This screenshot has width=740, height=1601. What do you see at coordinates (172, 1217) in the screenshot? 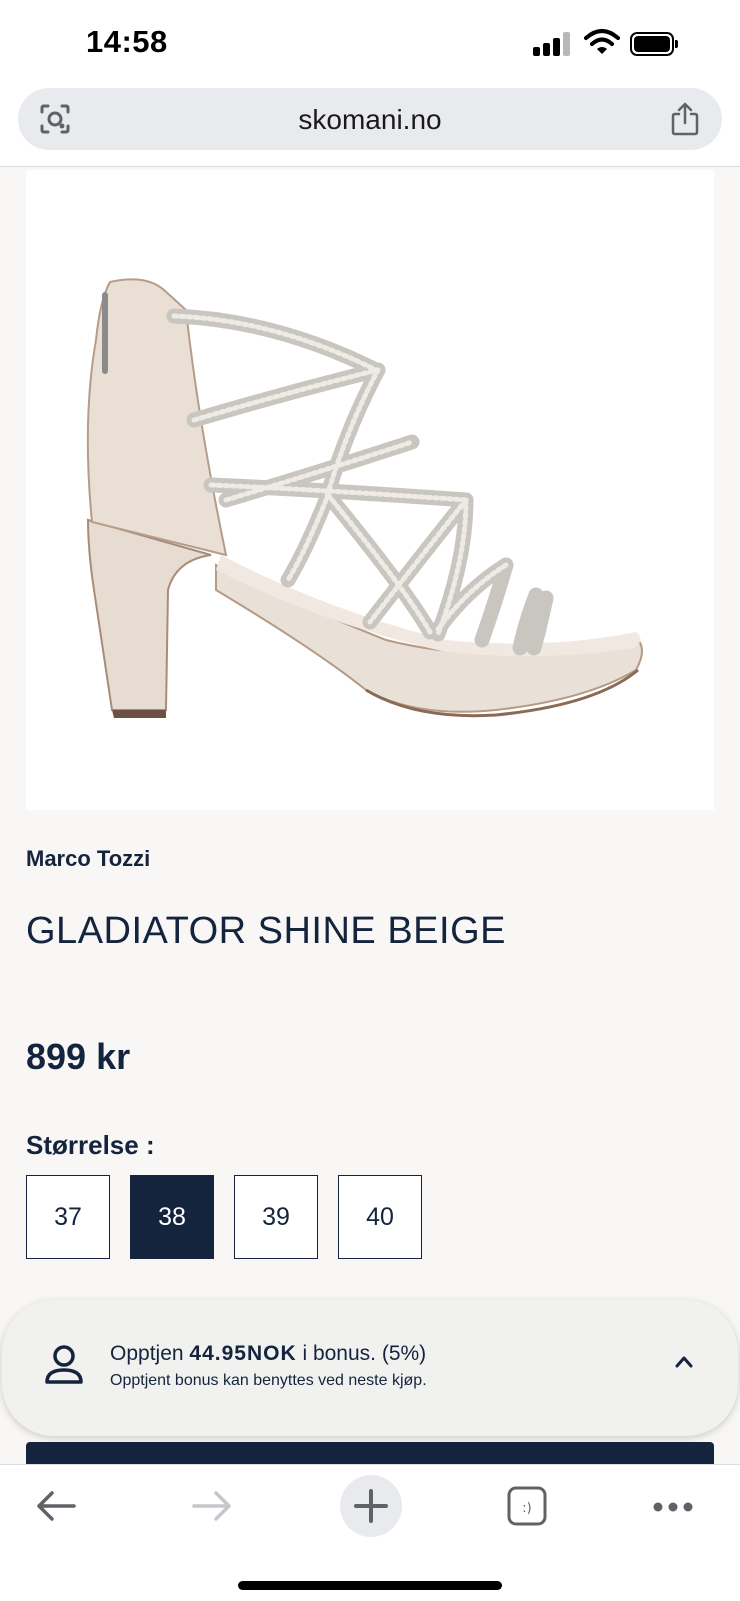
I see `size-option-38: 38` at bounding box center [172, 1217].